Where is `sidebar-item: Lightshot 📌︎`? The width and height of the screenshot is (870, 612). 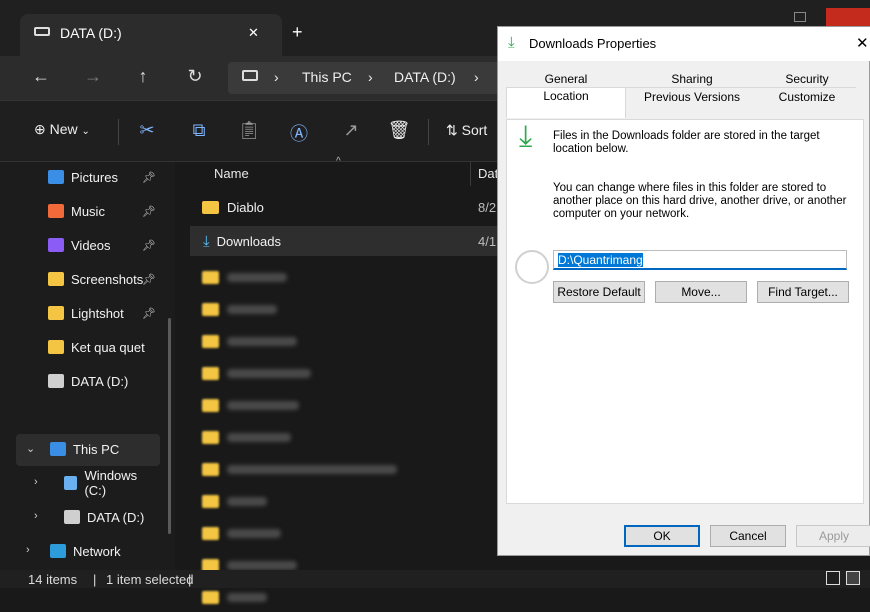 sidebar-item: Lightshot 📌︎ is located at coordinates (89, 313).